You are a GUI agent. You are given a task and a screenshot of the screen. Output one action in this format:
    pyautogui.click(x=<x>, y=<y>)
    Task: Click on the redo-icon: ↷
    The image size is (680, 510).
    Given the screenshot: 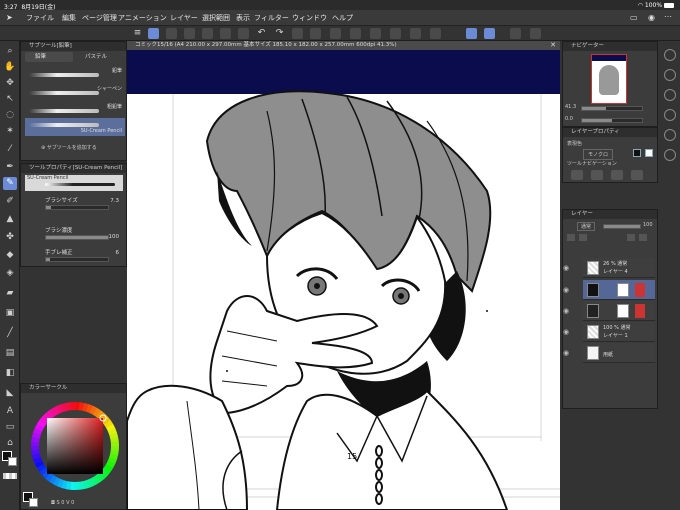 What is the action you would take?
    pyautogui.click(x=279, y=33)
    